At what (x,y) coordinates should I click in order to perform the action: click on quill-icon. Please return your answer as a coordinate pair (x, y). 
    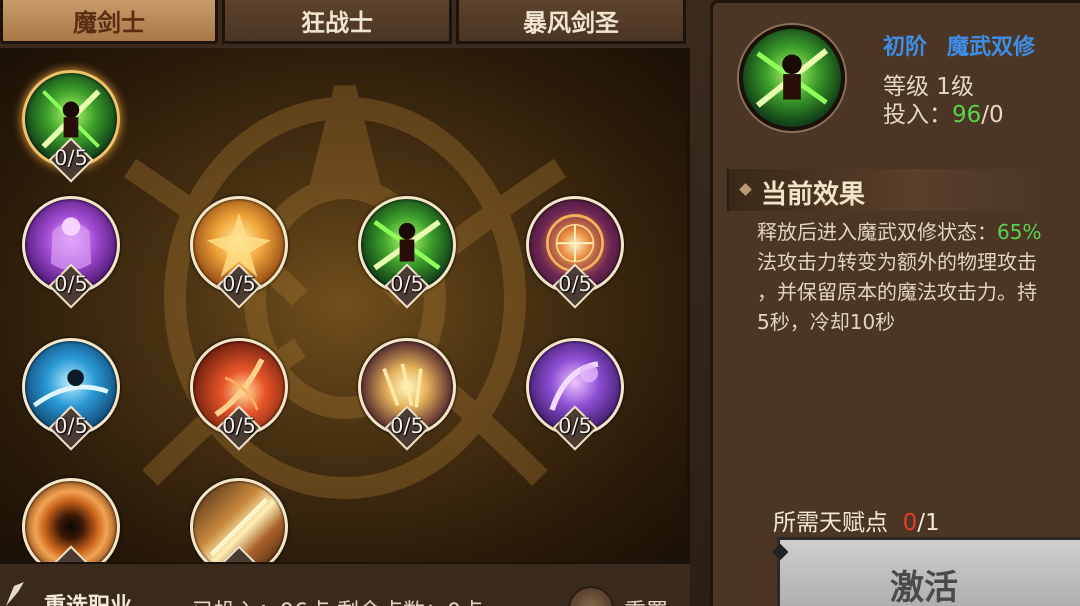
    Looking at the image, I should click on (15, 594).